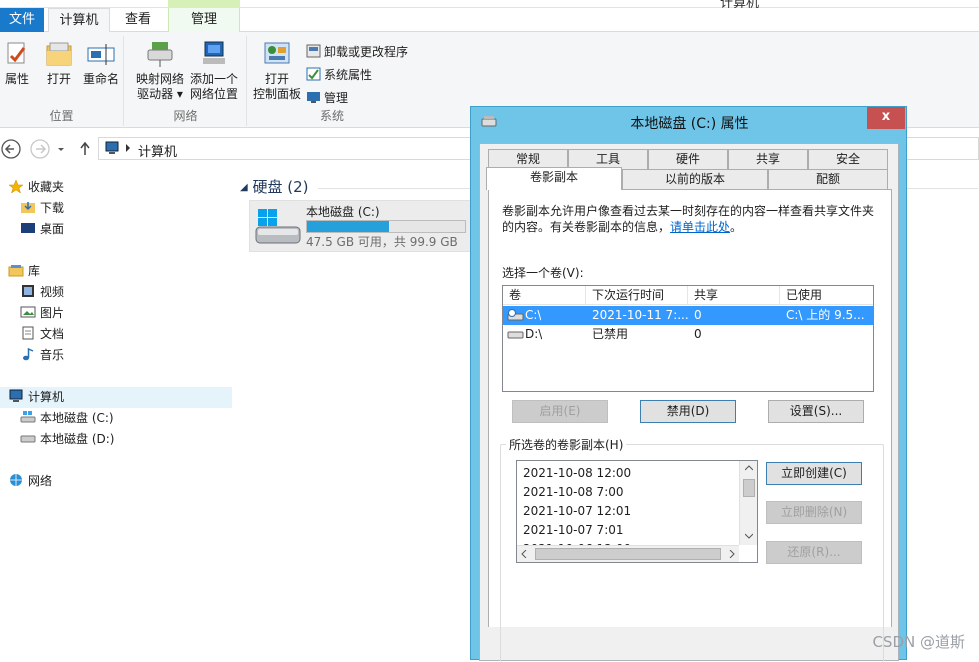  What do you see at coordinates (42, 229) in the screenshot?
I see `nav-desktop: 桌面` at bounding box center [42, 229].